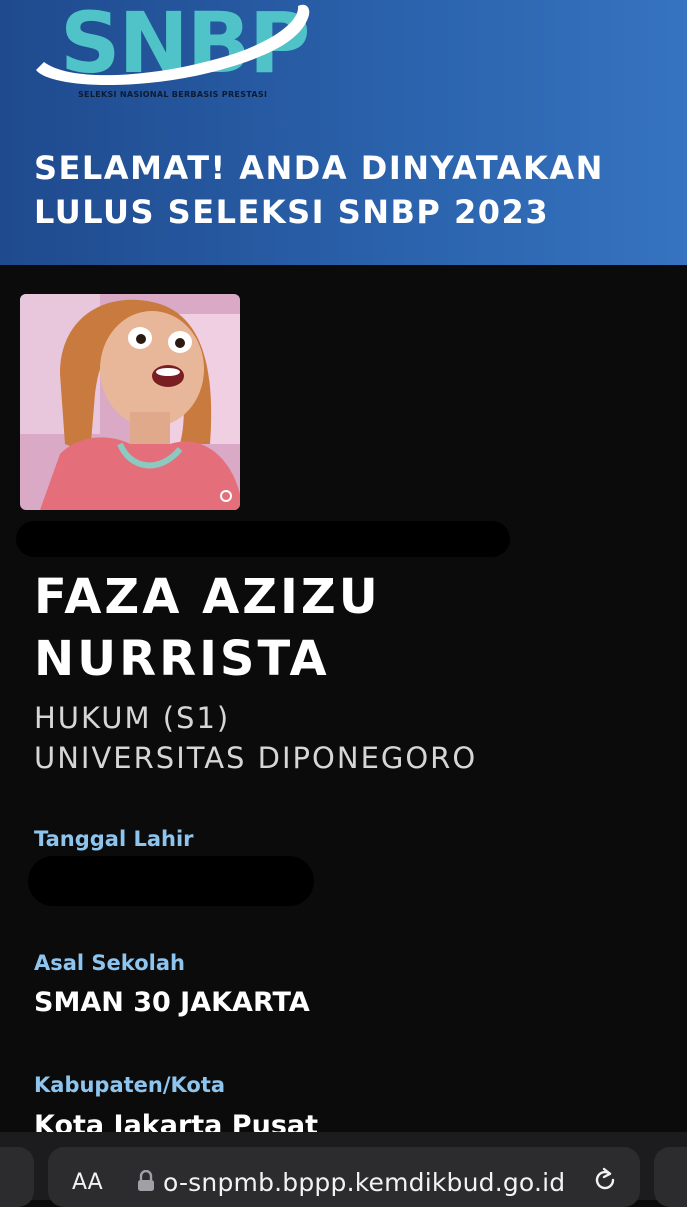 The height and width of the screenshot is (1207, 687). What do you see at coordinates (87, 1182) in the screenshot?
I see `text-size-button: AA` at bounding box center [87, 1182].